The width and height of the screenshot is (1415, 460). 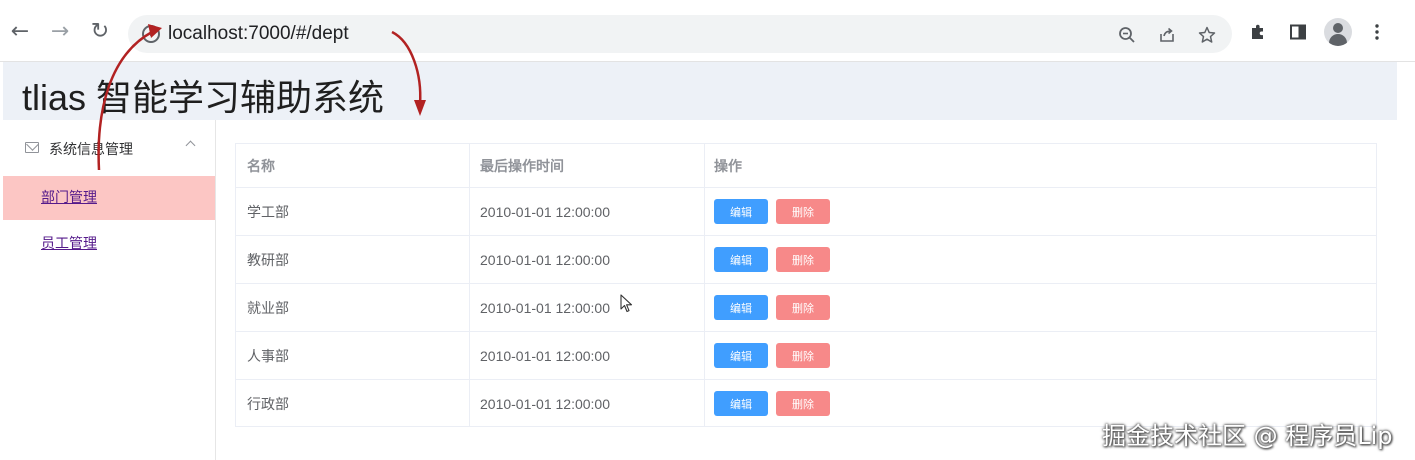 What do you see at coordinates (1207, 35) in the screenshot?
I see `bookmark-star-icon` at bounding box center [1207, 35].